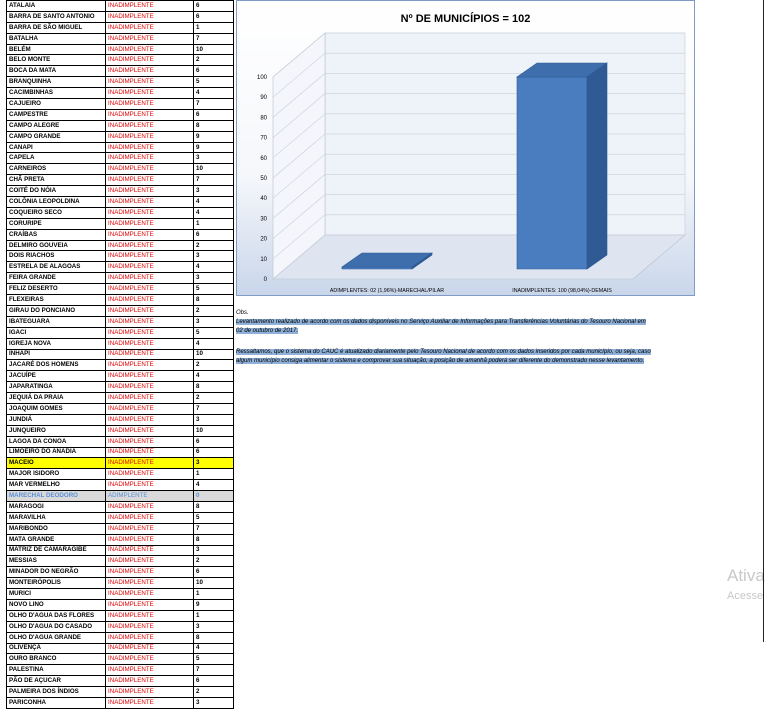  Describe the element at coordinates (56, 278) in the screenshot. I see `municipality-cell: FEIRA GRANDE` at that location.